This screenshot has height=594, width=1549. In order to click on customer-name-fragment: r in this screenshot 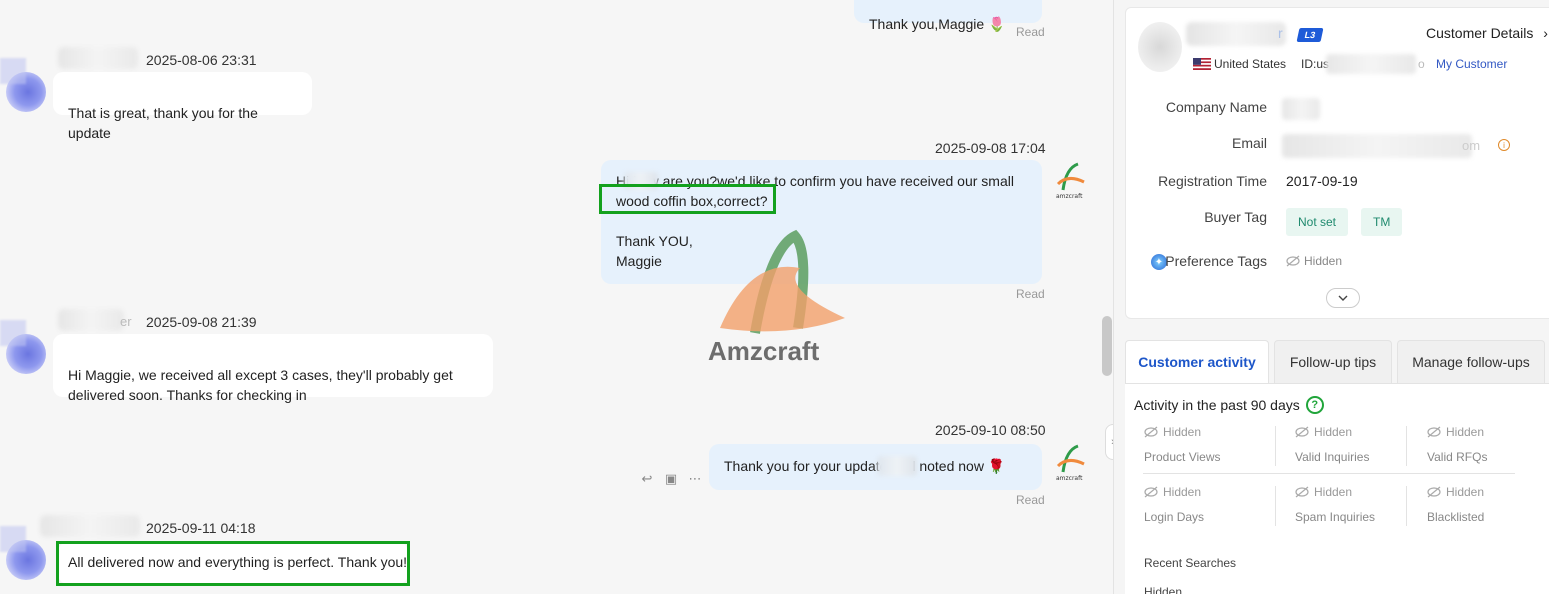, I will do `click(1280, 33)`.